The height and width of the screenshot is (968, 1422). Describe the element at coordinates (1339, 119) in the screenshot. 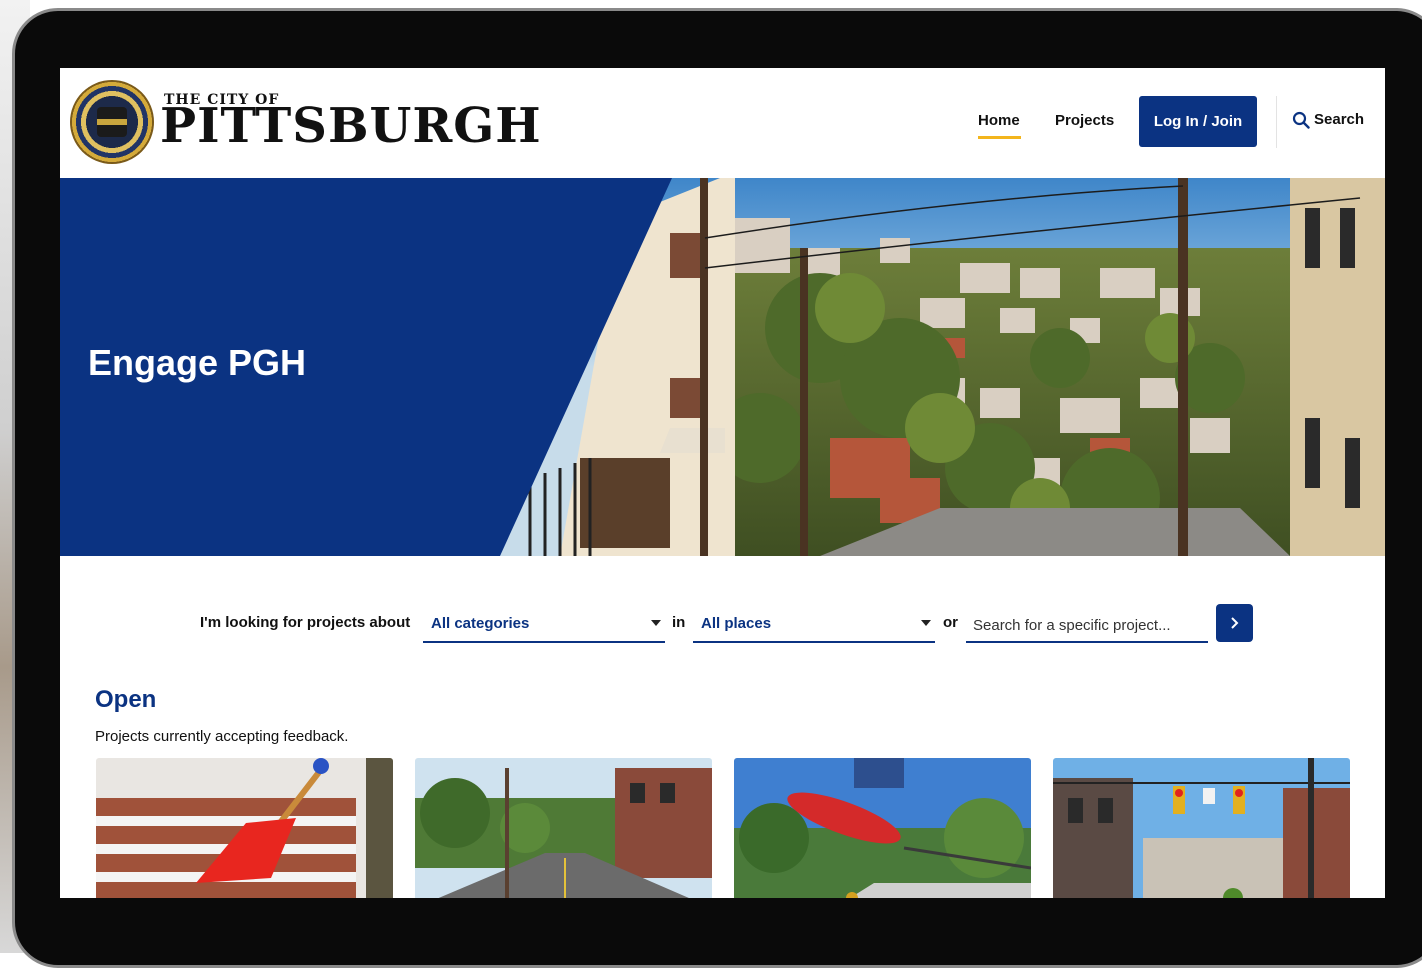

I see `nav-search-link: Search` at that location.